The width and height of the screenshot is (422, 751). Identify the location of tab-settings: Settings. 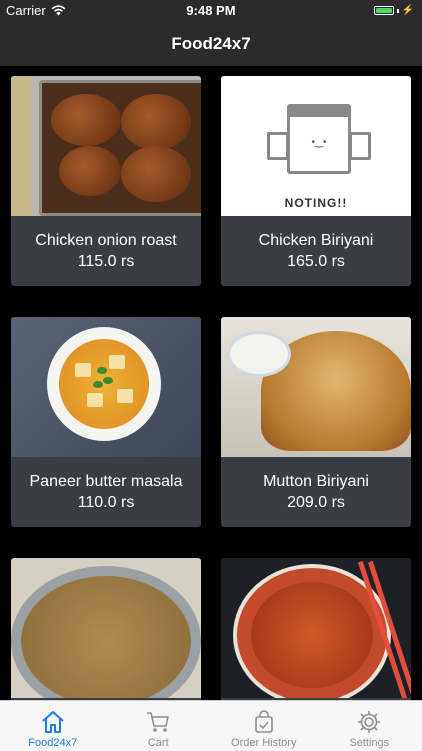
(369, 726).